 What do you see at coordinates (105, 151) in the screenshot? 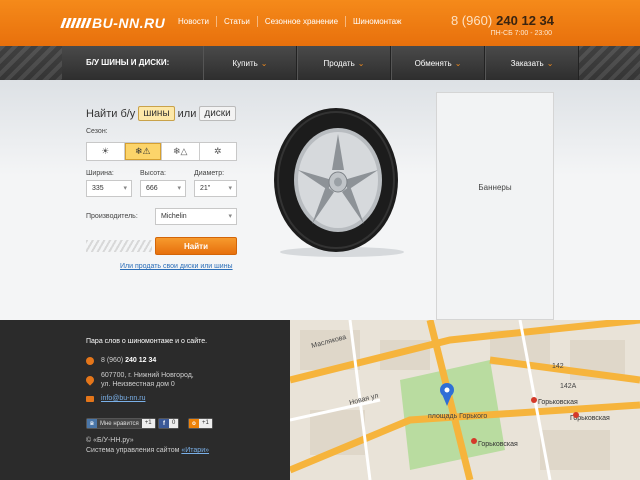
I see `sun-icon: ☀` at bounding box center [105, 151].